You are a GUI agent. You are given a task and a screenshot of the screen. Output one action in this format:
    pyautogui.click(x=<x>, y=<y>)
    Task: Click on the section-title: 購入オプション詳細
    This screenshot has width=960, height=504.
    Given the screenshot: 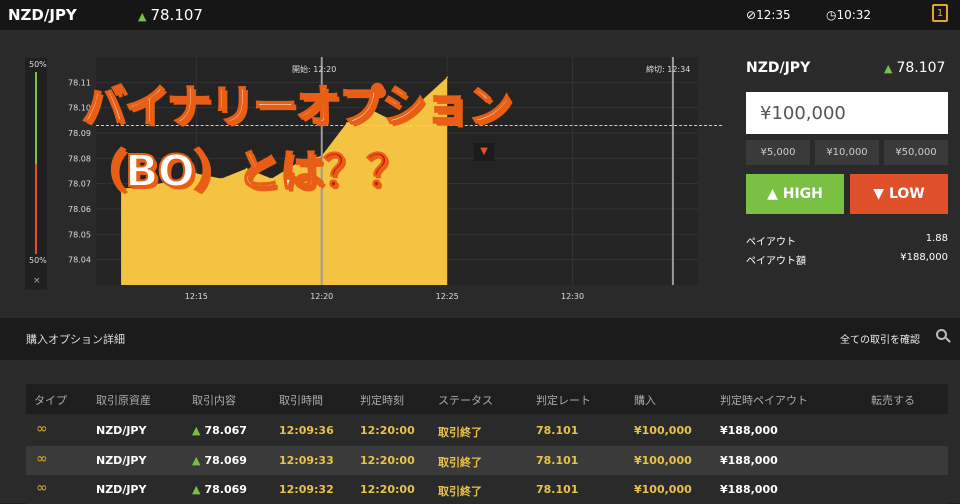 What is the action you would take?
    pyautogui.click(x=75, y=339)
    